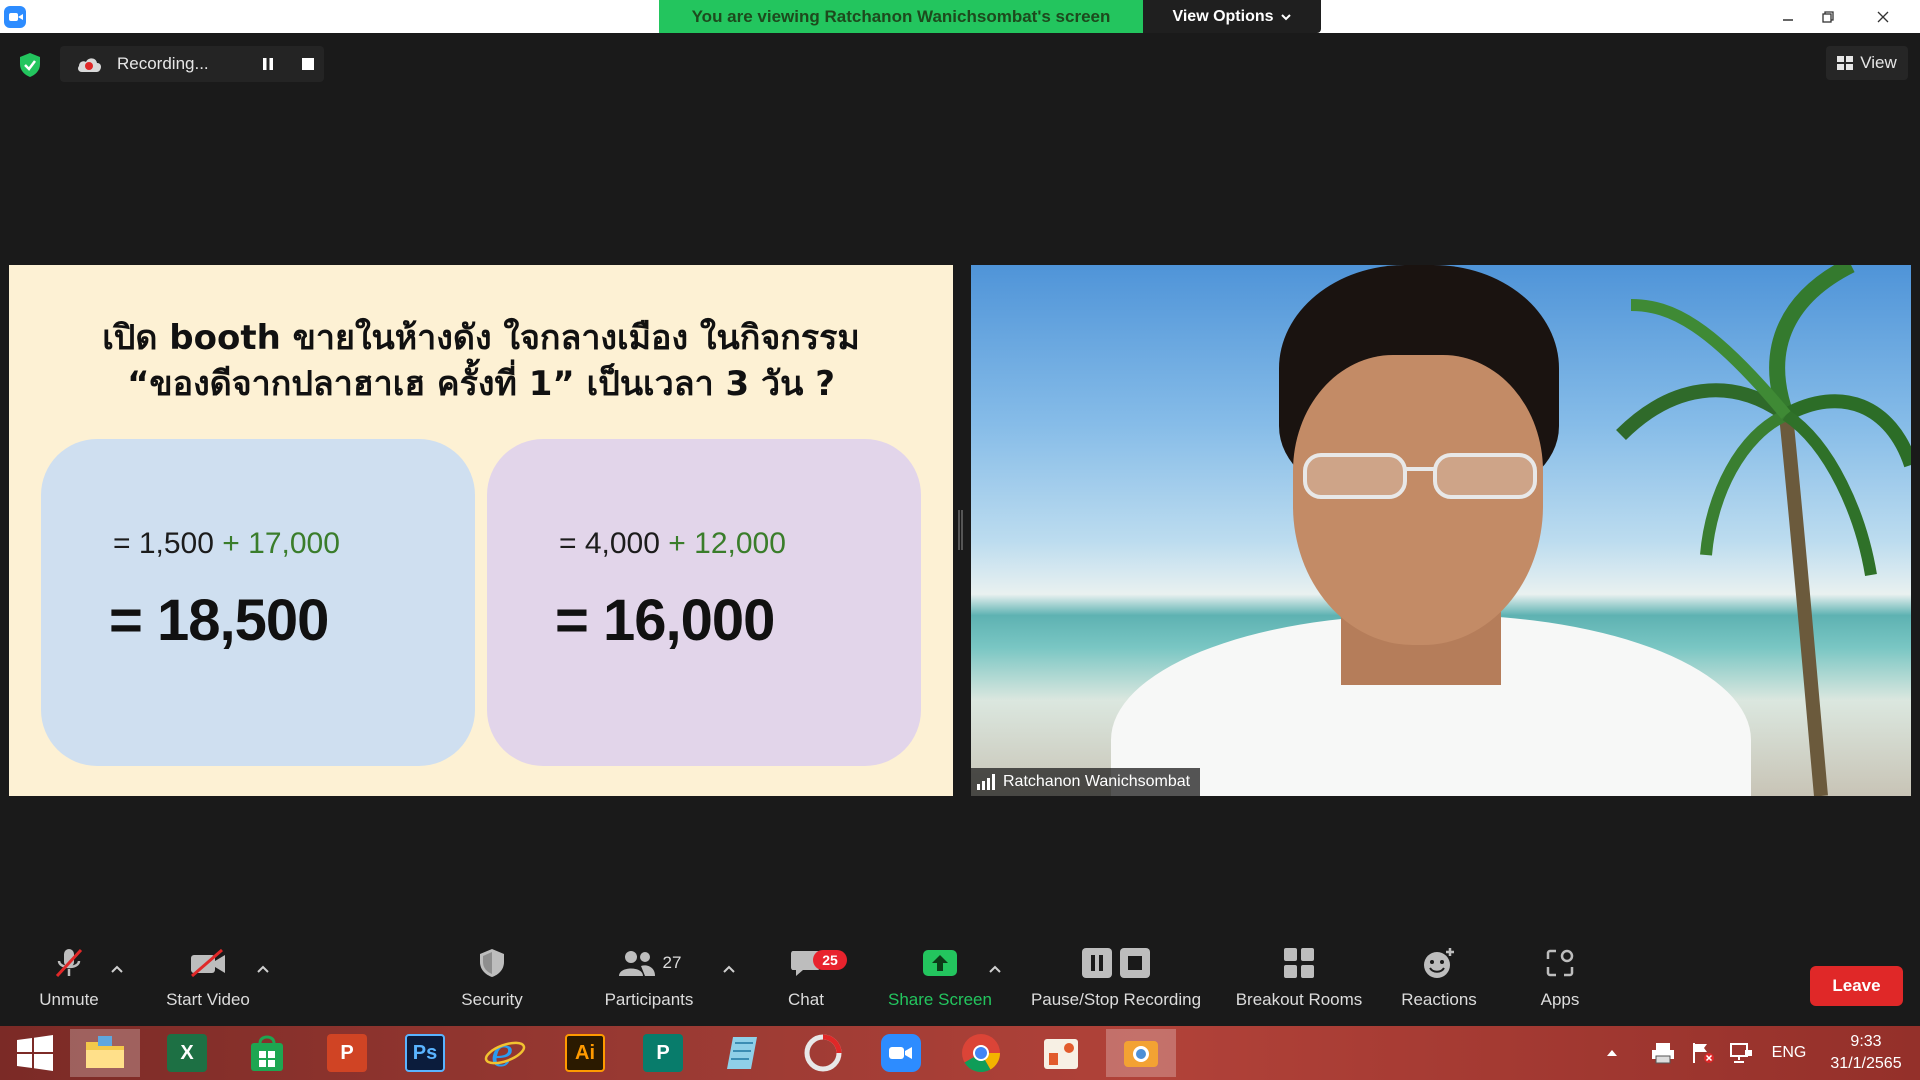 This screenshot has width=1920, height=1080. Describe the element at coordinates (940, 983) in the screenshot. I see `share-screen-button: Share Screen` at that location.